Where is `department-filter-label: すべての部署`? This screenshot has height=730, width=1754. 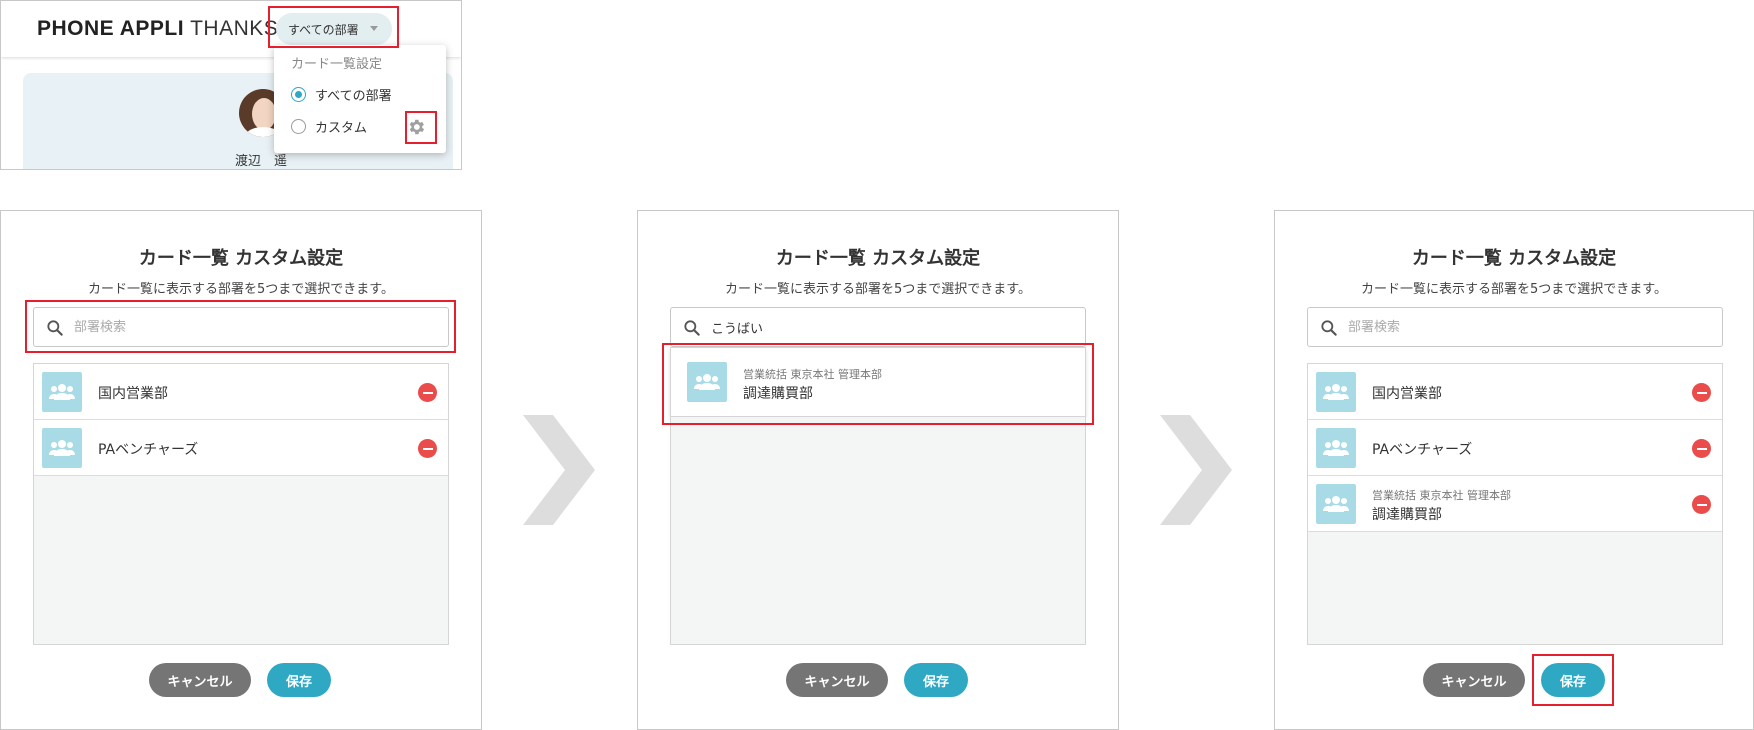
department-filter-label: すべての部署 is located at coordinates (323, 29).